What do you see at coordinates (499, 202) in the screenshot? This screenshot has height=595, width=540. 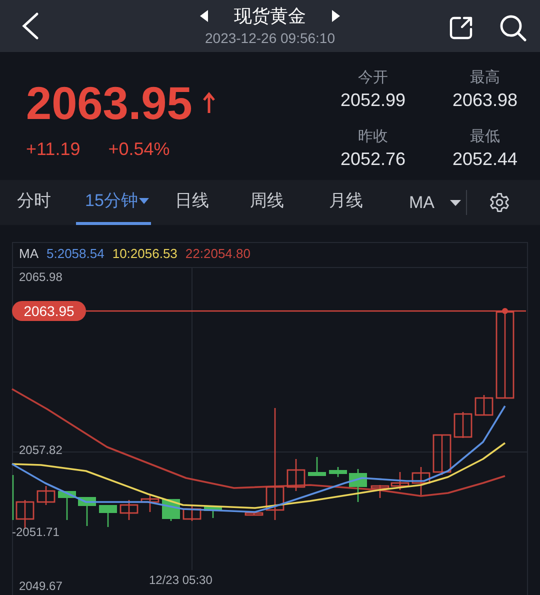 I see `settings-icon` at bounding box center [499, 202].